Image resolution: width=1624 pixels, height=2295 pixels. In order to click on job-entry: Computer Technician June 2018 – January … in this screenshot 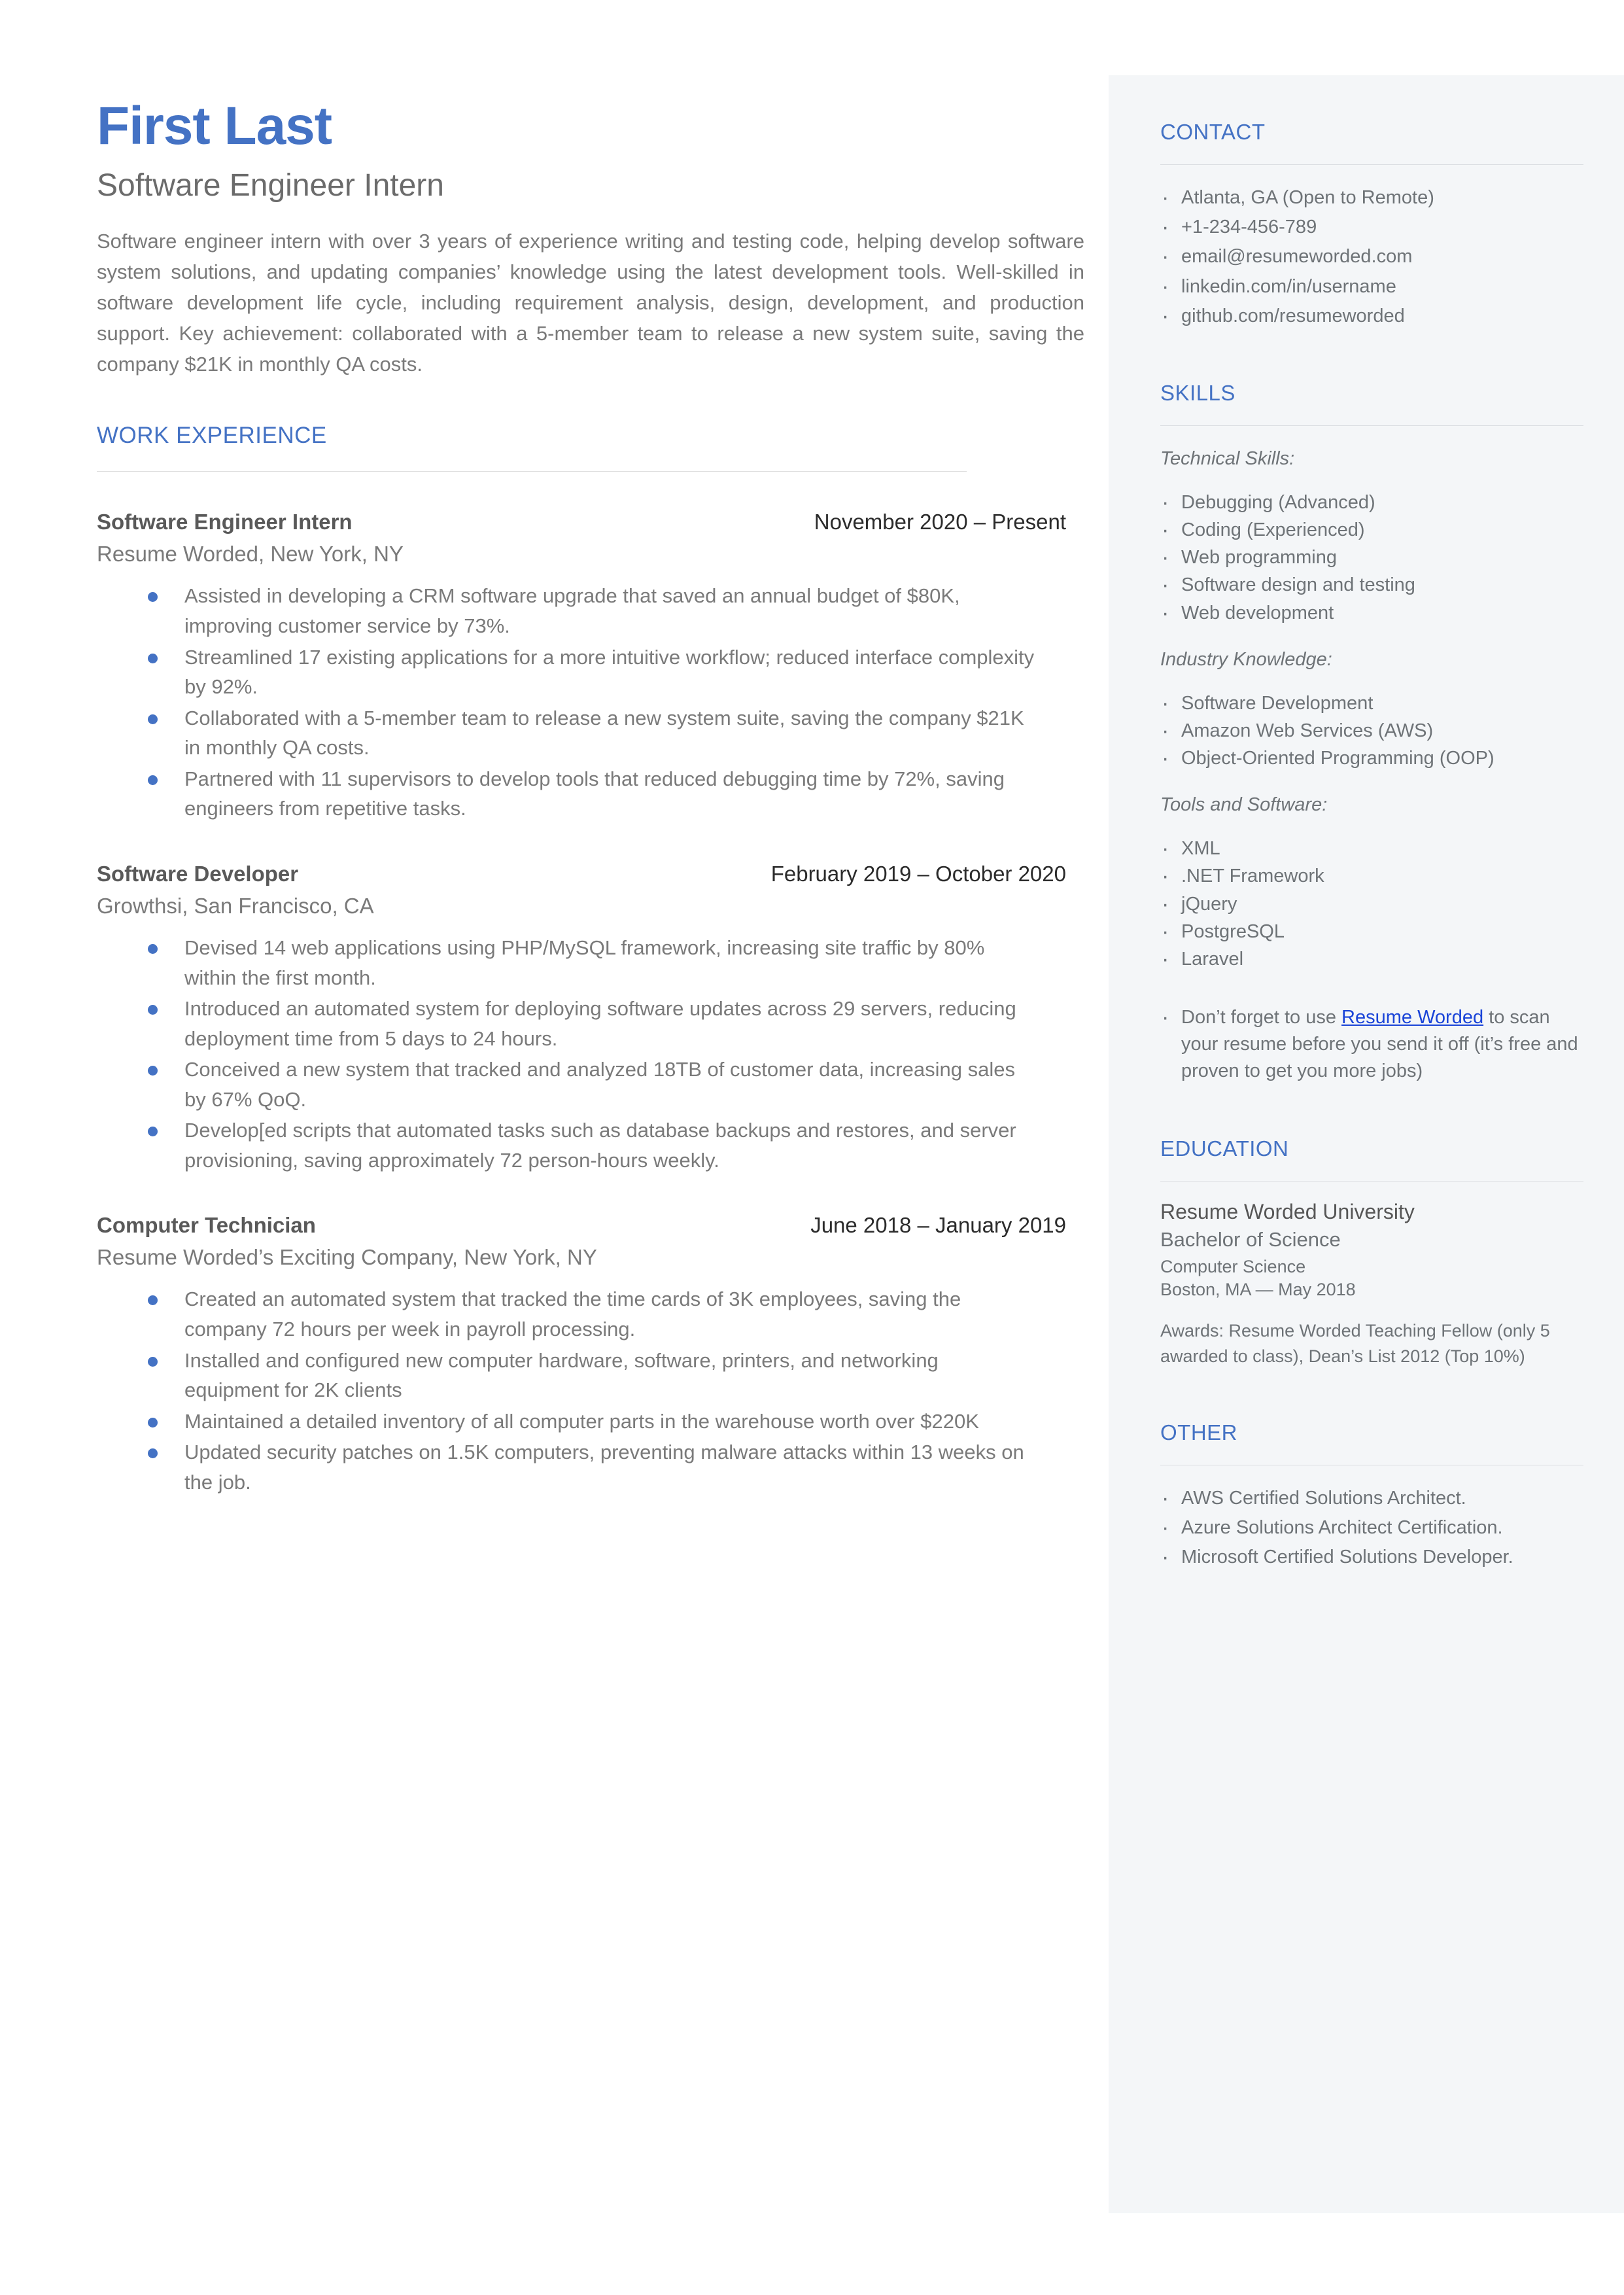, I will do `click(590, 1355)`.